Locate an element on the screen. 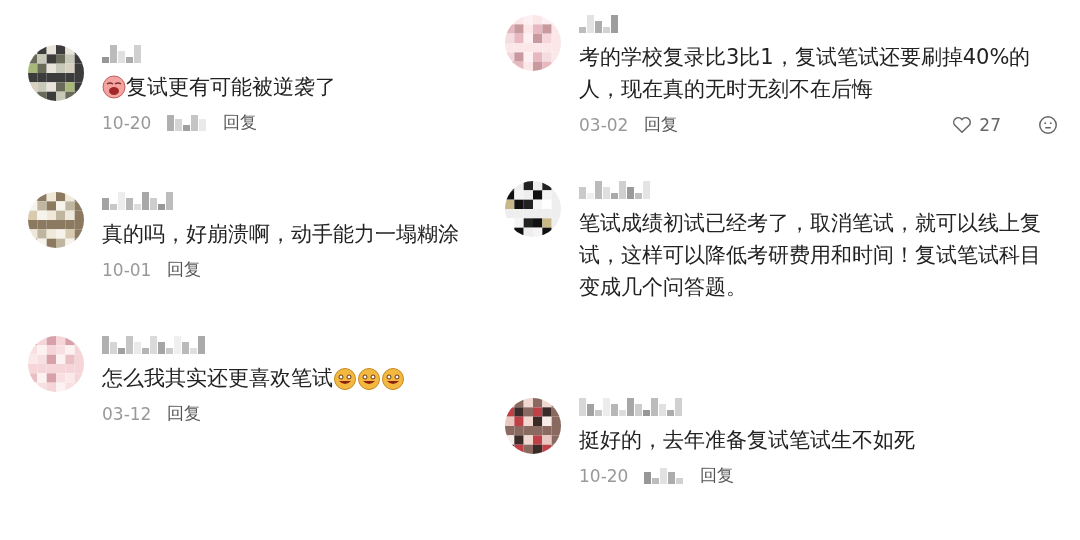 Image resolution: width=1080 pixels, height=540 pixels. comment-text: 挺好的，去年准备复试笔试生不如死 is located at coordinates (747, 440).